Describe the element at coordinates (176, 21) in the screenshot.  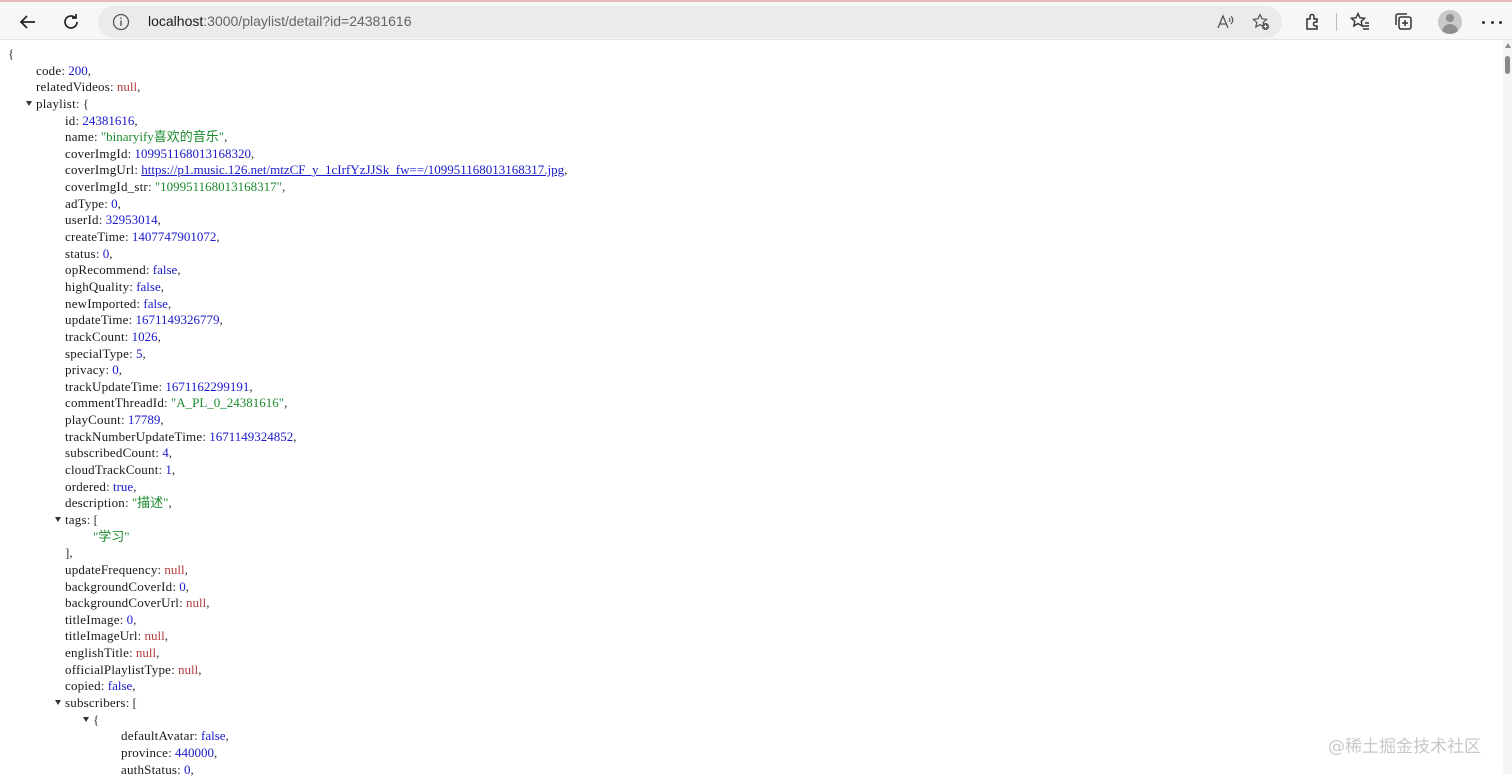
I see `url-host: localhost` at that location.